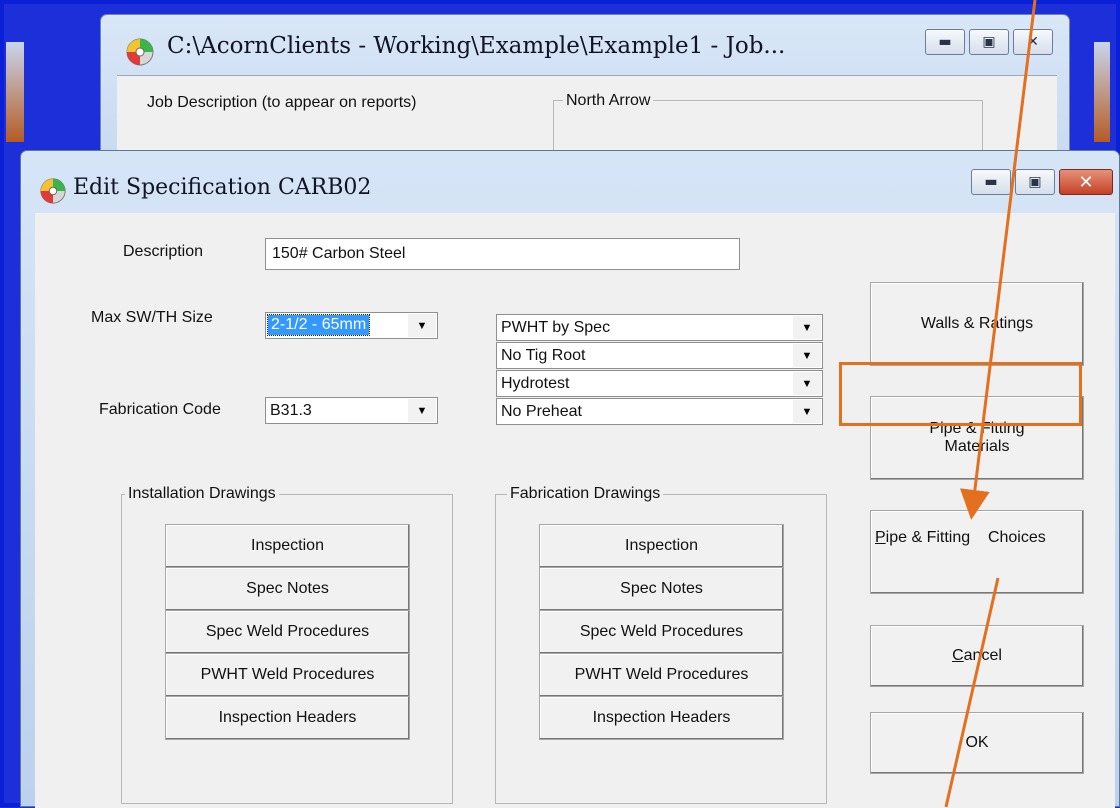 This screenshot has width=1120, height=808. What do you see at coordinates (659, 383) in the screenshot?
I see `hydrotest-select: Hydrotest ▼` at bounding box center [659, 383].